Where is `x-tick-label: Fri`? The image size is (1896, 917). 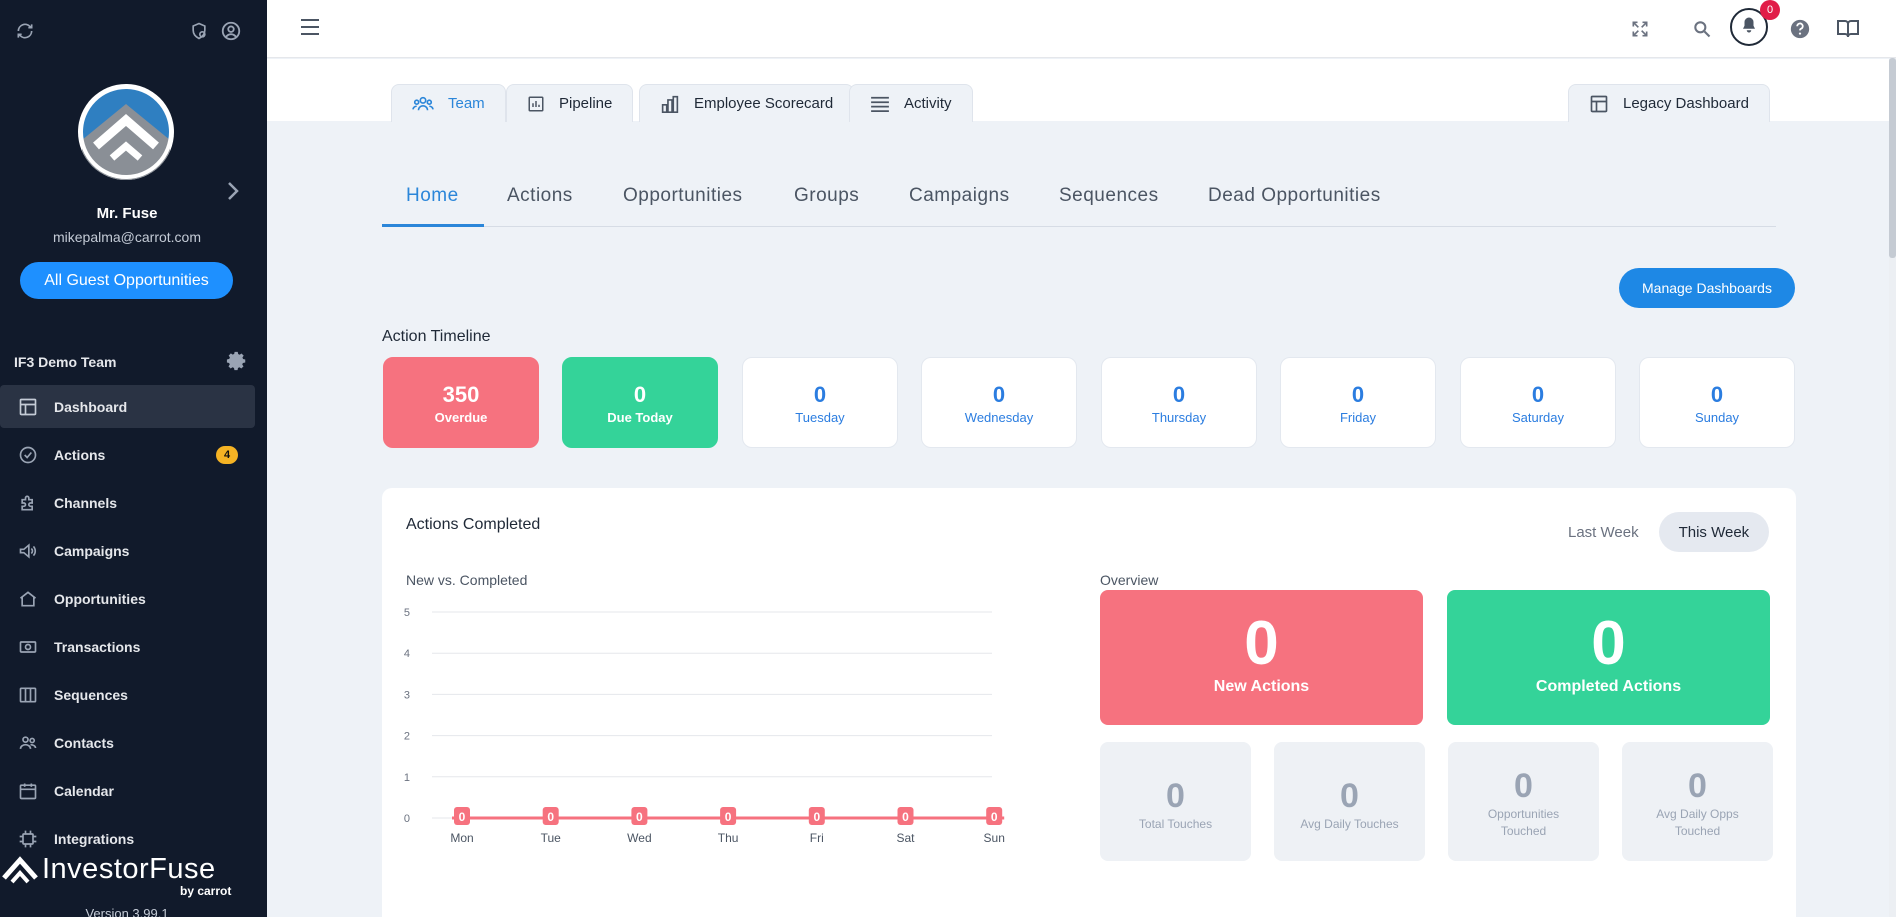
x-tick-label: Fri is located at coordinates (817, 838).